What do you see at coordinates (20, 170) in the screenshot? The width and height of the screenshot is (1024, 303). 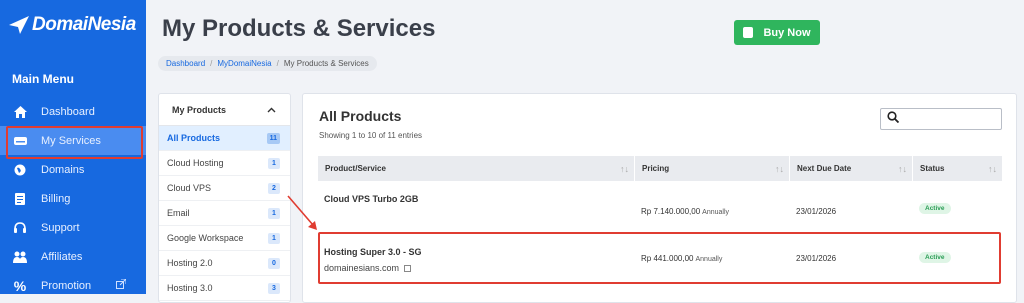 I see `globe-icon` at bounding box center [20, 170].